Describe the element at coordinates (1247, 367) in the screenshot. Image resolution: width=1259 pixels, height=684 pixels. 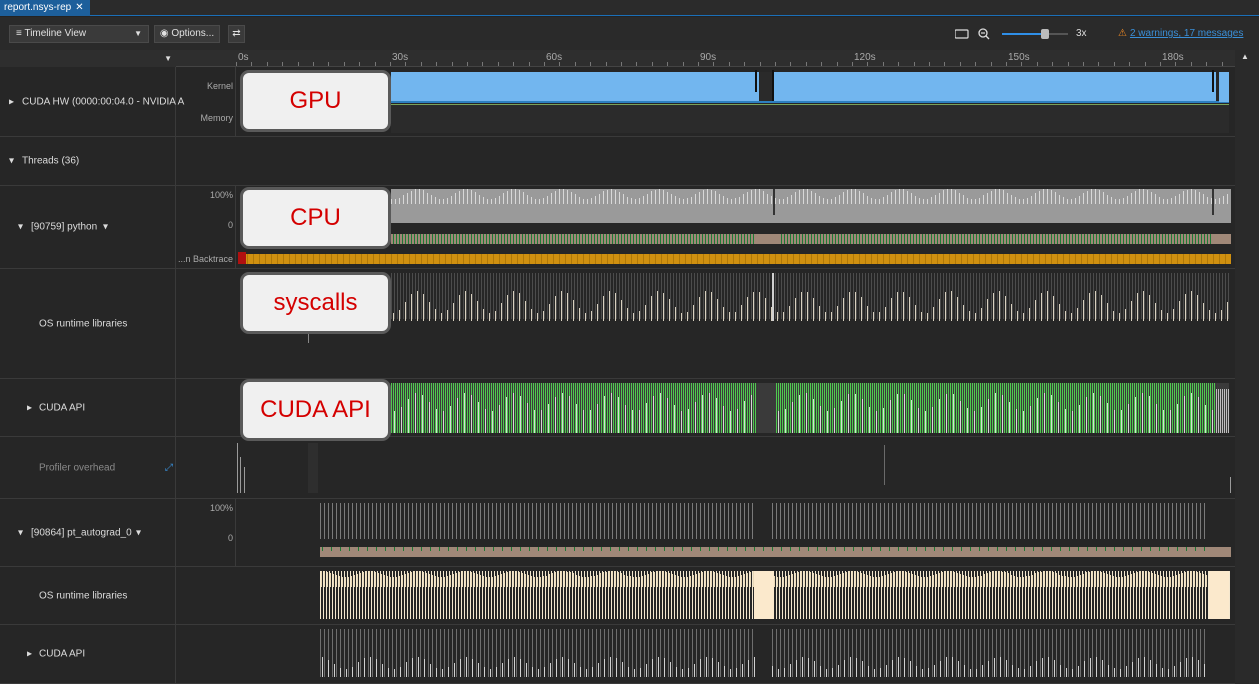
I see `vertical-scrollbar: ▲` at that location.